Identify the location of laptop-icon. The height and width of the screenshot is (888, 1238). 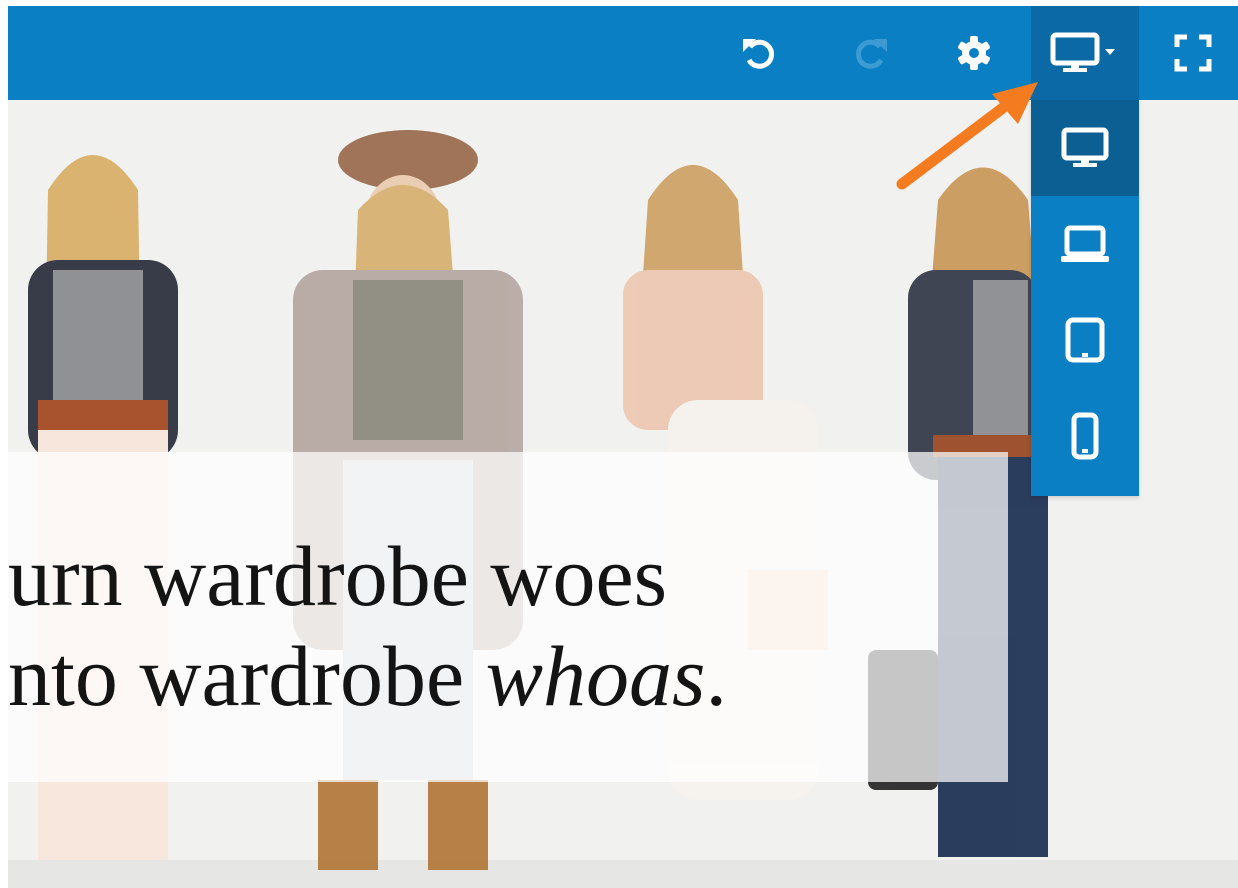
(1085, 243).